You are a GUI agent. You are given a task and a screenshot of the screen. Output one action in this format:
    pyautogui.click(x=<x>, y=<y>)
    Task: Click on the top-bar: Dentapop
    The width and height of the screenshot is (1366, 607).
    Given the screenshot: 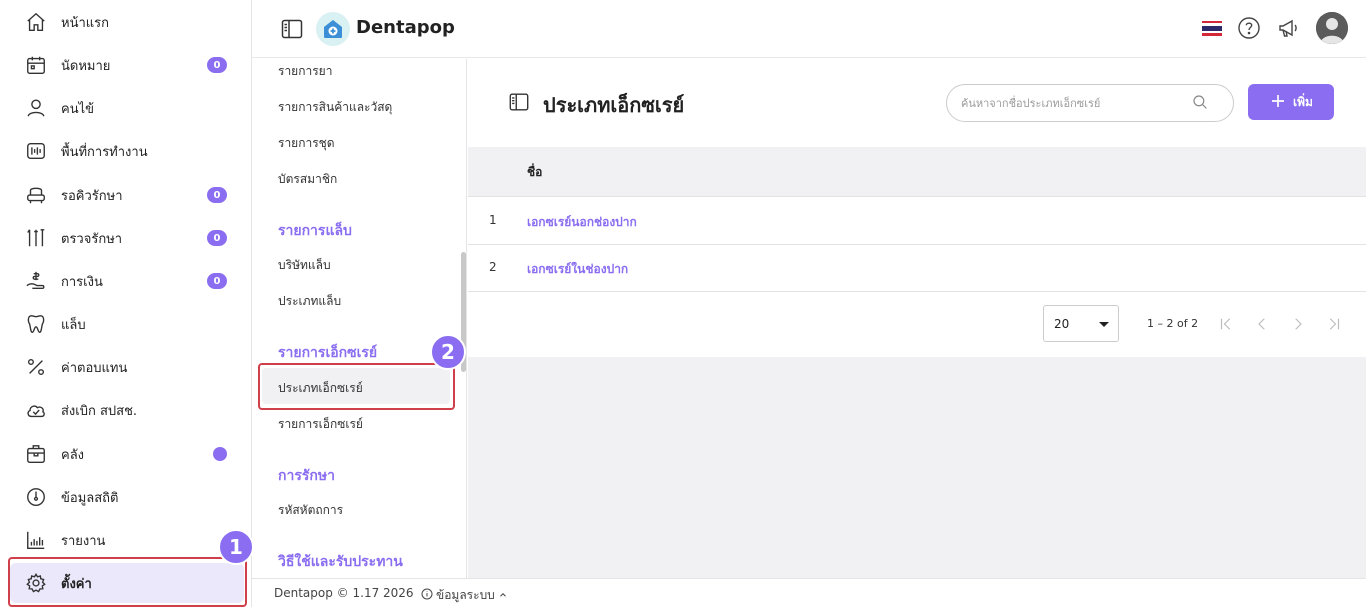 What is the action you would take?
    pyautogui.click(x=809, y=29)
    